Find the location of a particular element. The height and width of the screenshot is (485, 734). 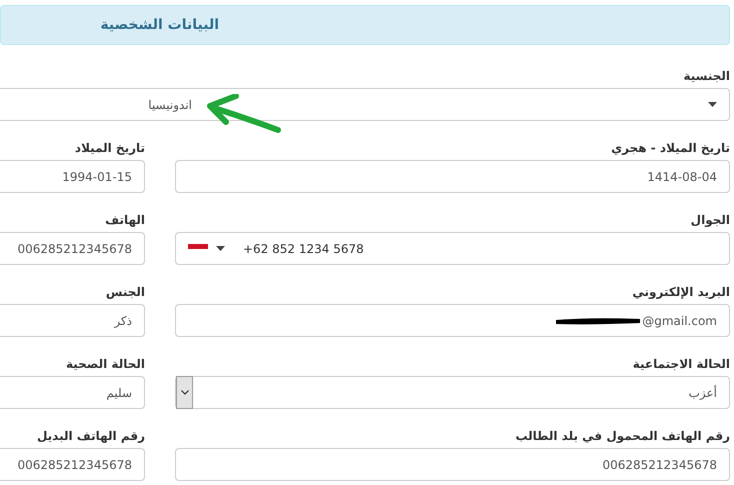

input-field: 1414-08-04 is located at coordinates (452, 176).